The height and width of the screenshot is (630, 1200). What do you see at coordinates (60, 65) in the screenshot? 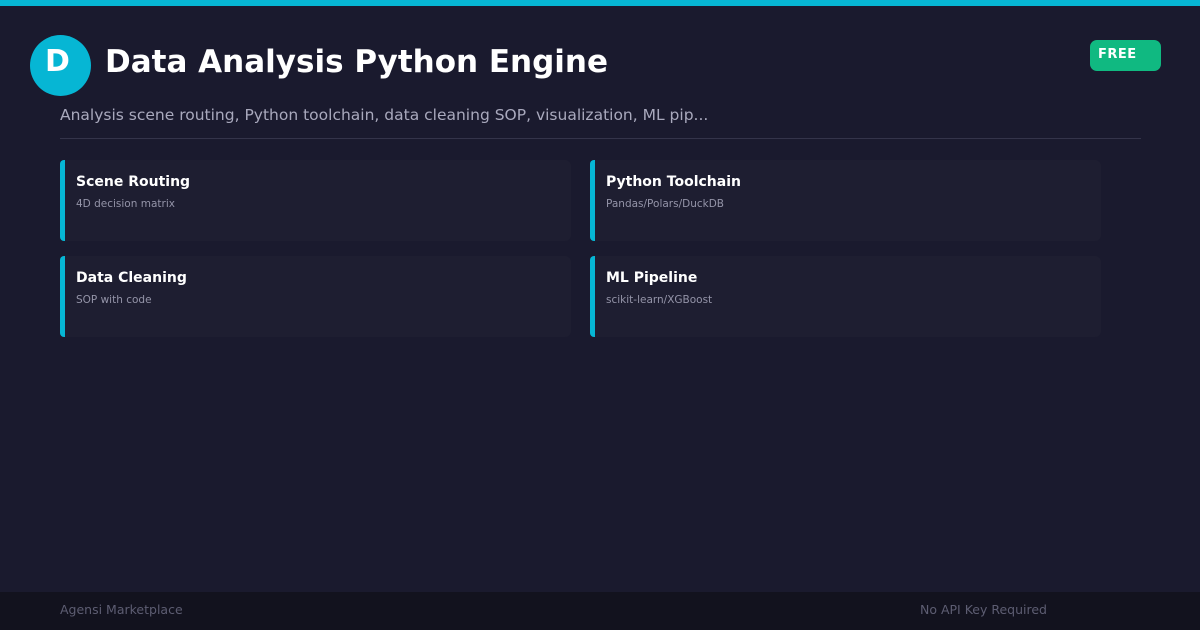
I see `avatar: D` at bounding box center [60, 65].